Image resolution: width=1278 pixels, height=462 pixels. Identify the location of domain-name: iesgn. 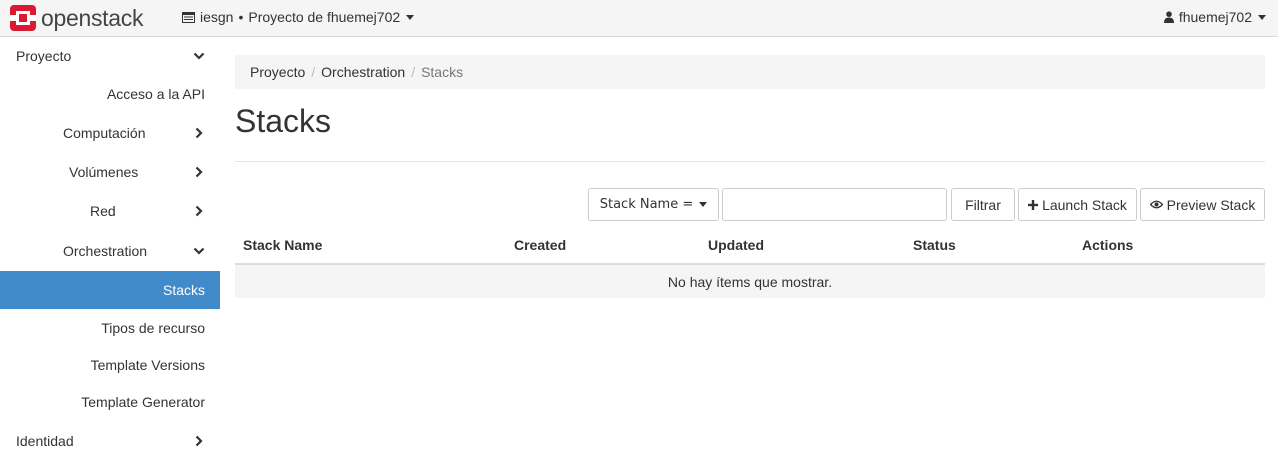
(217, 17).